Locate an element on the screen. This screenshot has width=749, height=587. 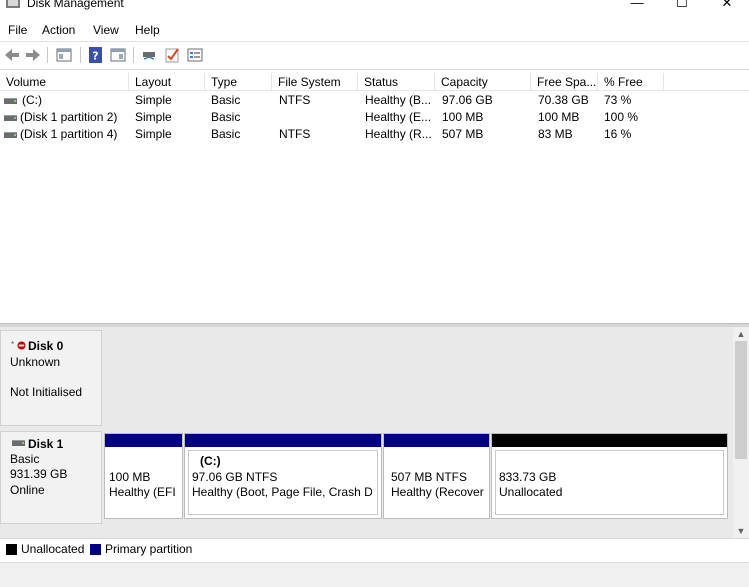
check-icon is located at coordinates (172, 55).